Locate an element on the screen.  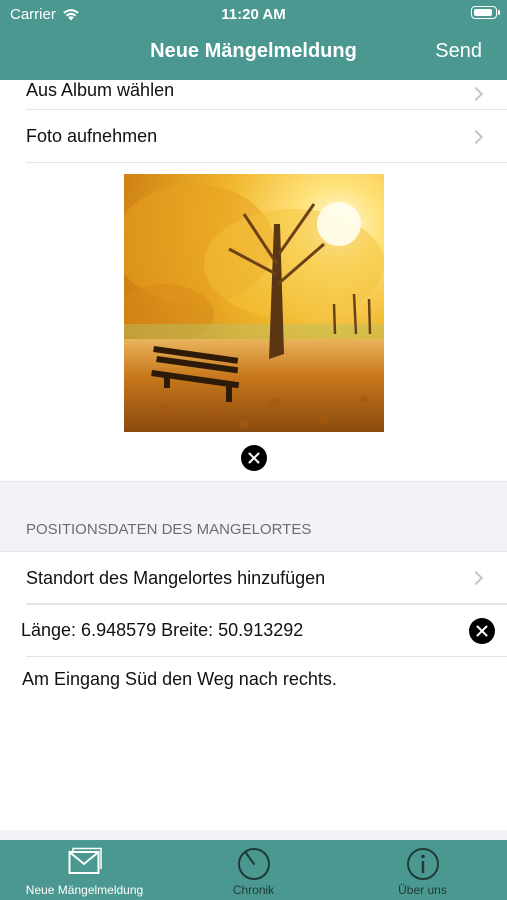
page-title: Neue Mängelmeldung is located at coordinates (253, 51).